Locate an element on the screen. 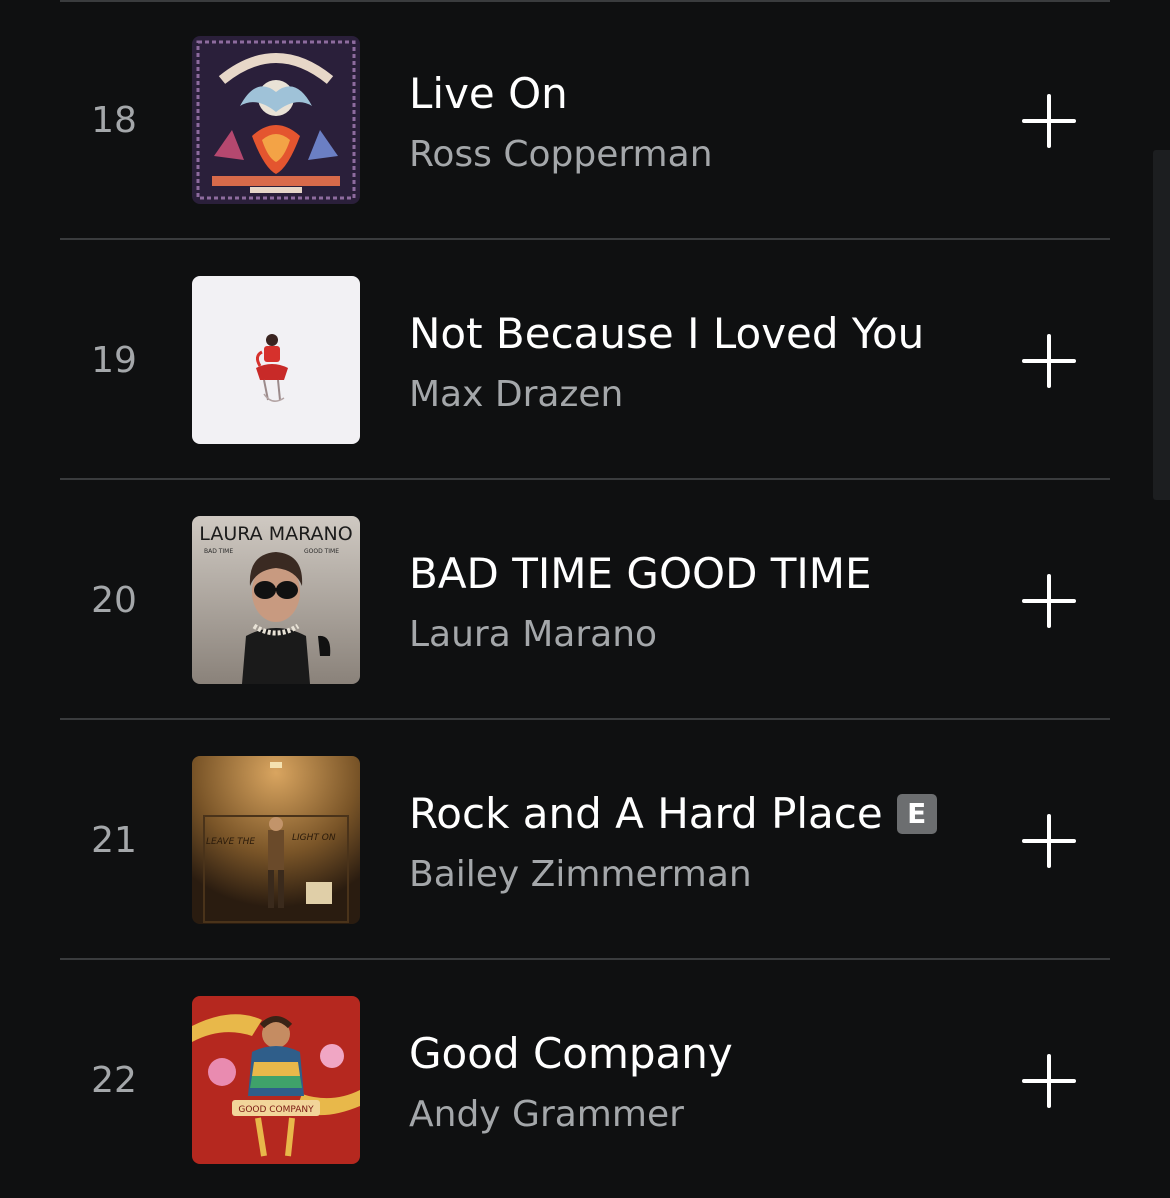  art-left-text: BAD TIME is located at coordinates (218, 551).